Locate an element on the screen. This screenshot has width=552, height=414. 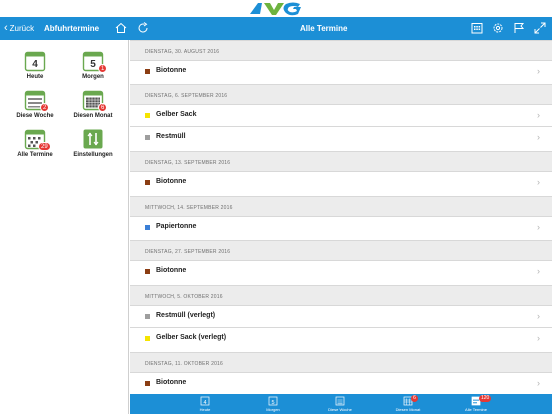
day-header: DIENSTAG, 27. SEPTEMBER 2016 is located at coordinates (341, 250).